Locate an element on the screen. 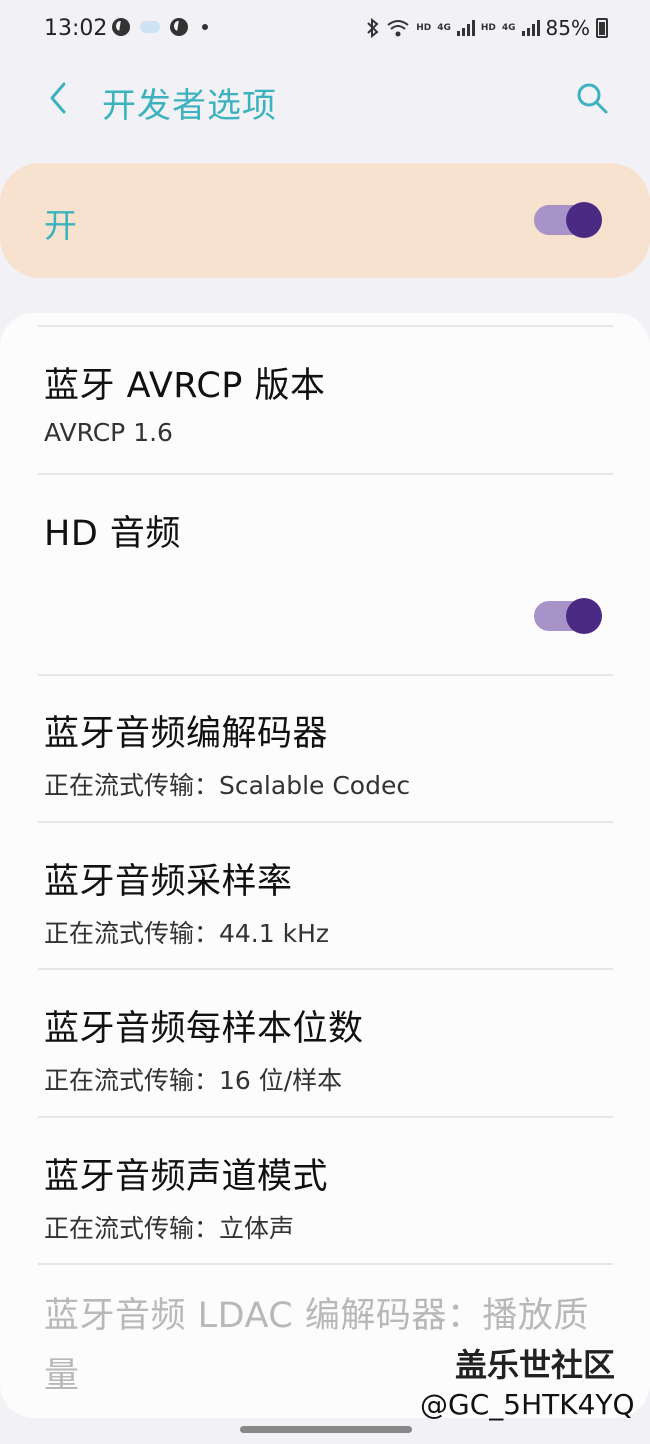 Image resolution: width=650 pixels, height=1444 pixels. item-title: 蓝牙音频每样本位数 is located at coordinates (204, 1029).